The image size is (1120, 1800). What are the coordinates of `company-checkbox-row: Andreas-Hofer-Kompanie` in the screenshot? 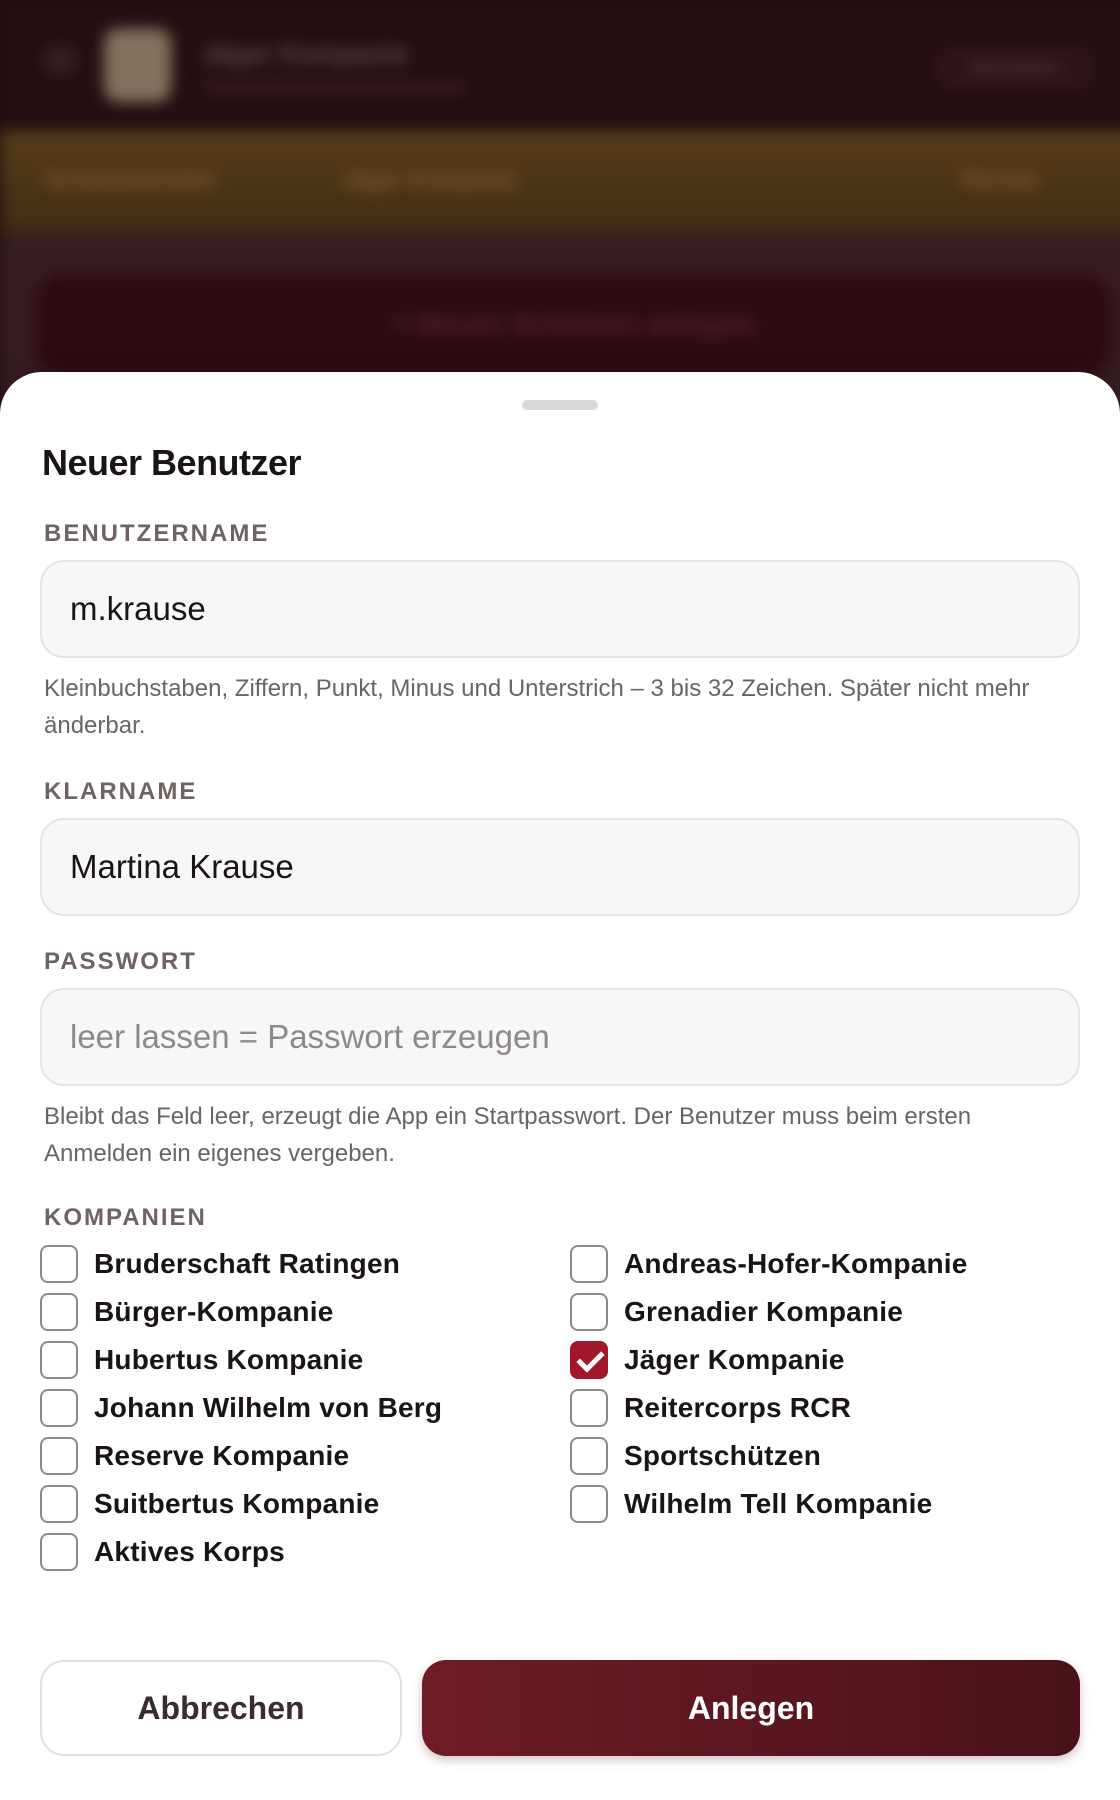 It's located at (830, 1264).